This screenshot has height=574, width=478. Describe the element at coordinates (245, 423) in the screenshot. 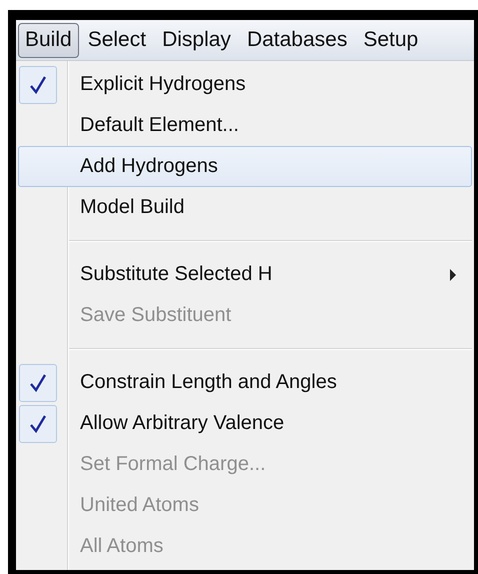

I see `menu-item: Allow Arbitrary Valence` at that location.